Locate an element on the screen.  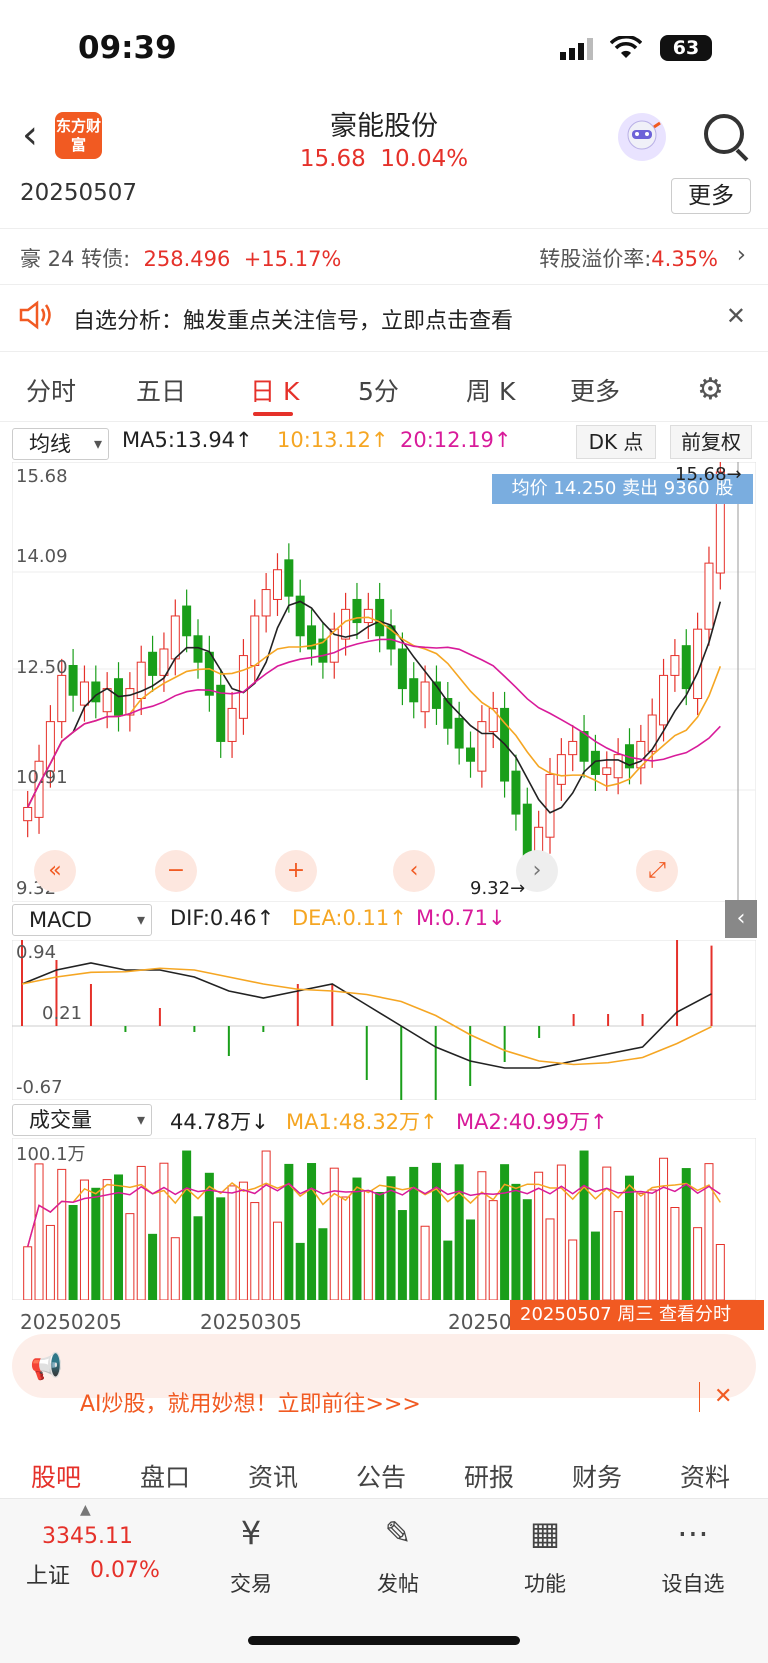
megaphone-icon: 📢 is located at coordinates (46, 1367).